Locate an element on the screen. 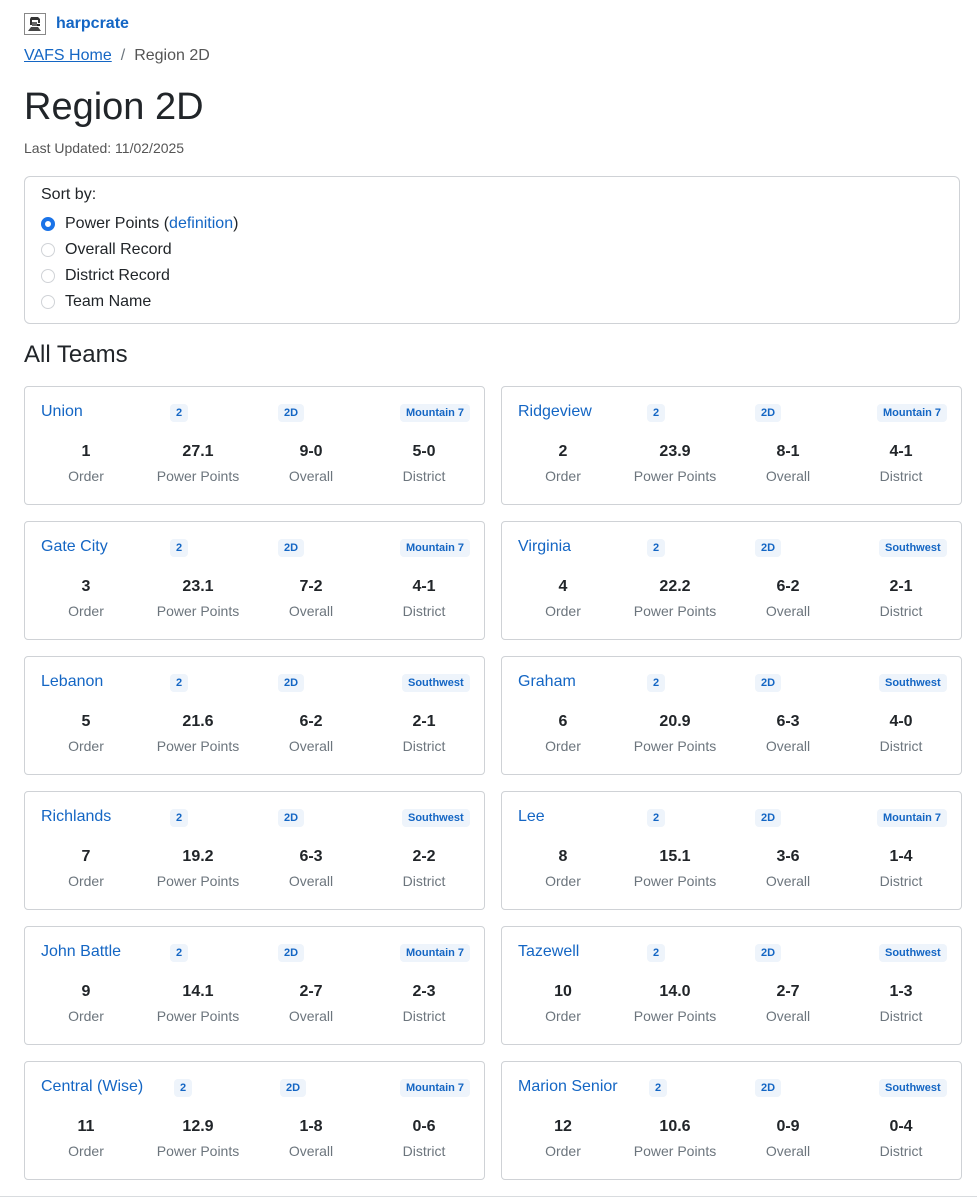 The image size is (977, 1200). overall-stat: 1-8 Overall is located at coordinates (311, 1138).